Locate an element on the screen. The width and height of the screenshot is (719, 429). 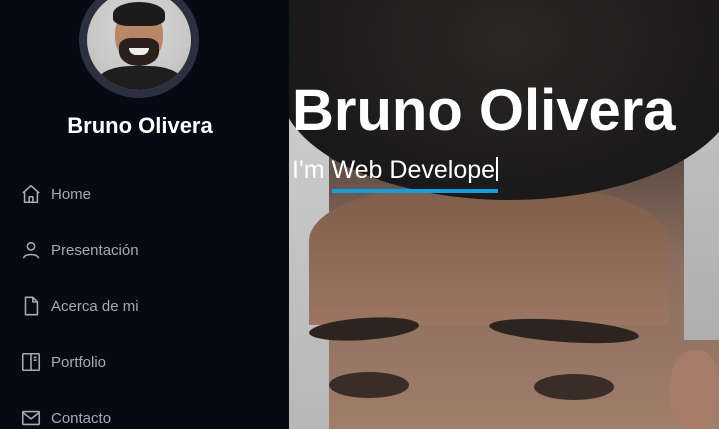
avatar-hair is located at coordinates (139, 14).